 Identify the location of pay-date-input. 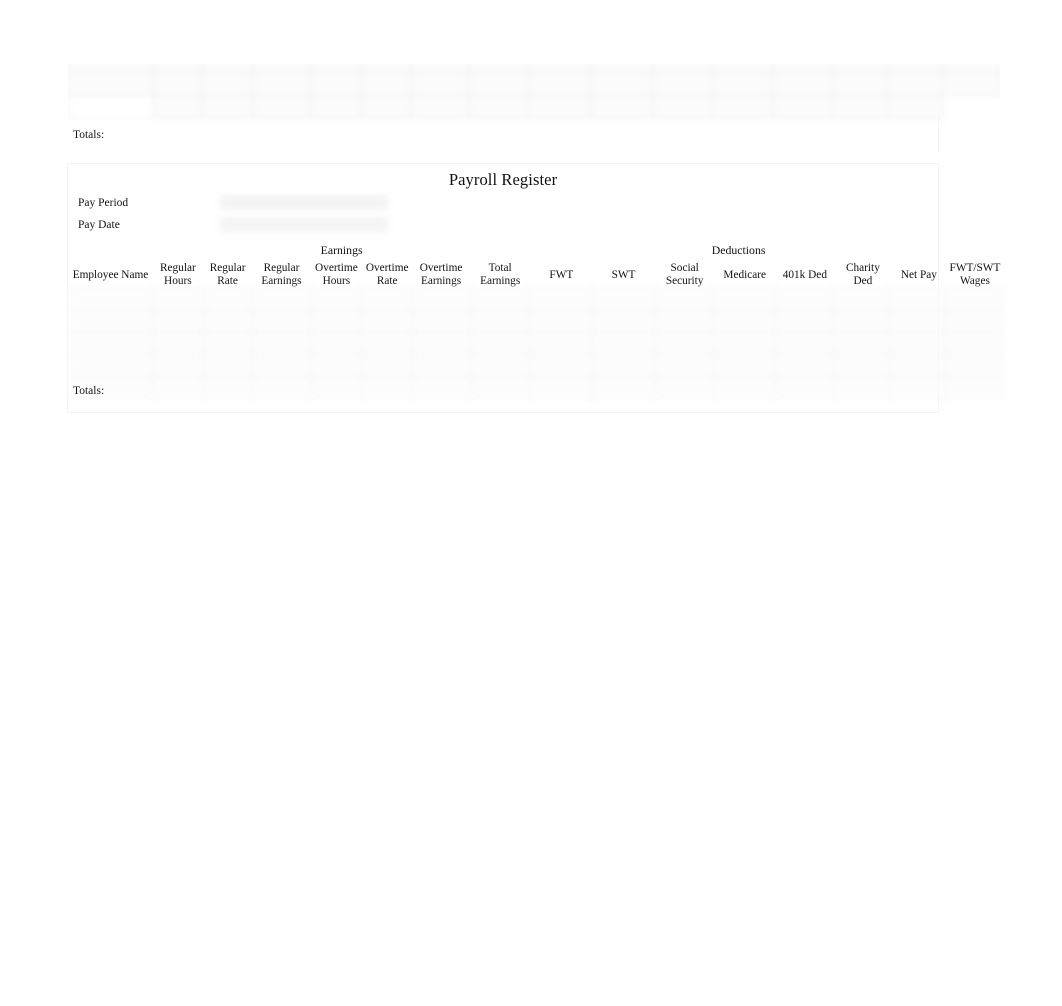
(304, 224).